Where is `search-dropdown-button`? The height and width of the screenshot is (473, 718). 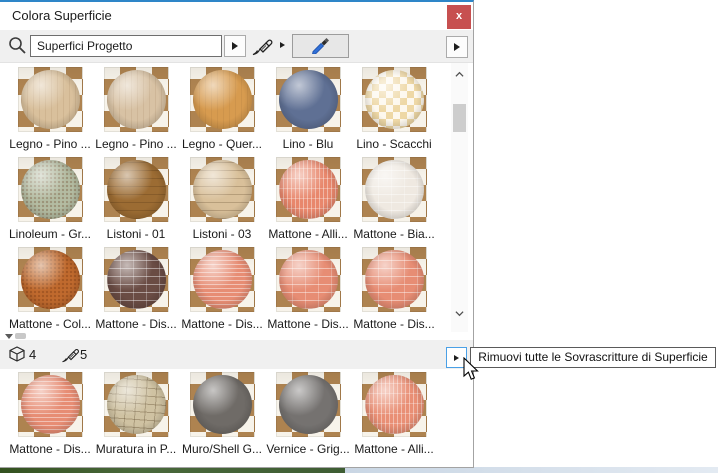
search-dropdown-button is located at coordinates (235, 46).